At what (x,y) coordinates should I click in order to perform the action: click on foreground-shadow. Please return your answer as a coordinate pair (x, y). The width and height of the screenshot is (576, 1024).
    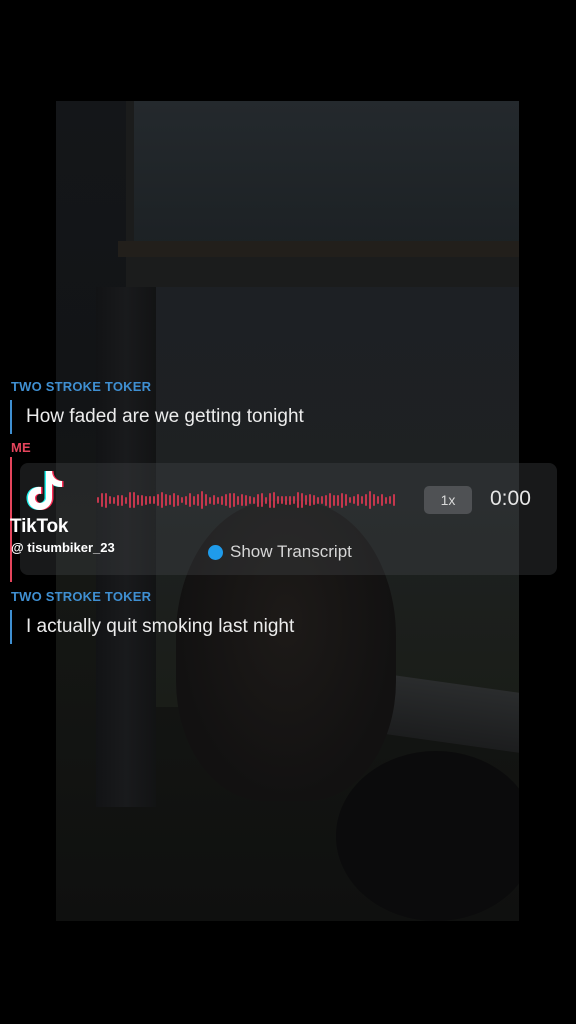
    Looking at the image, I should click on (427, 836).